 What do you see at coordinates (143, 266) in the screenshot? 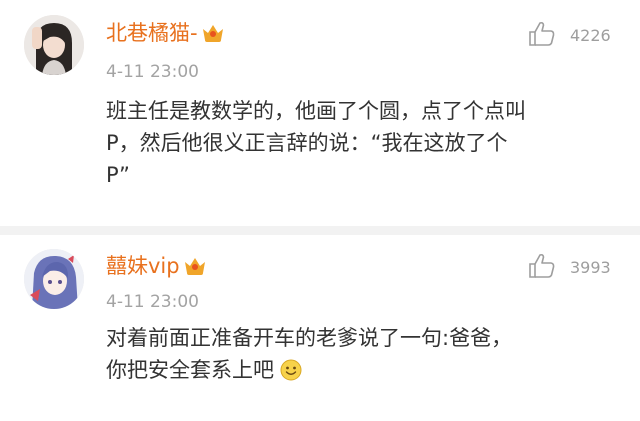
I see `username-text: 囍妹vip` at bounding box center [143, 266].